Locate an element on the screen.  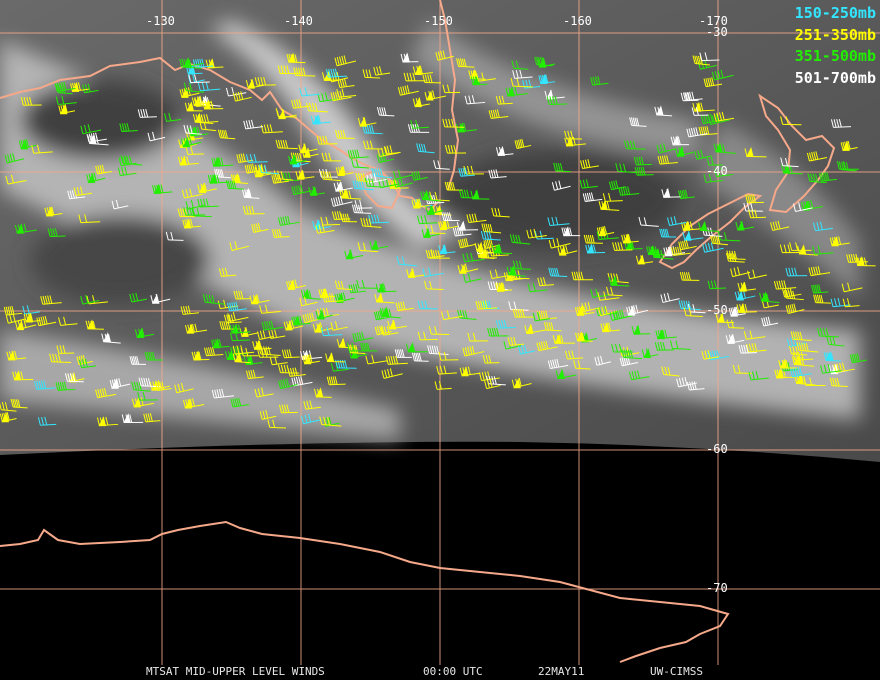
lat-label-70: -70 is located at coordinates (717, 588).